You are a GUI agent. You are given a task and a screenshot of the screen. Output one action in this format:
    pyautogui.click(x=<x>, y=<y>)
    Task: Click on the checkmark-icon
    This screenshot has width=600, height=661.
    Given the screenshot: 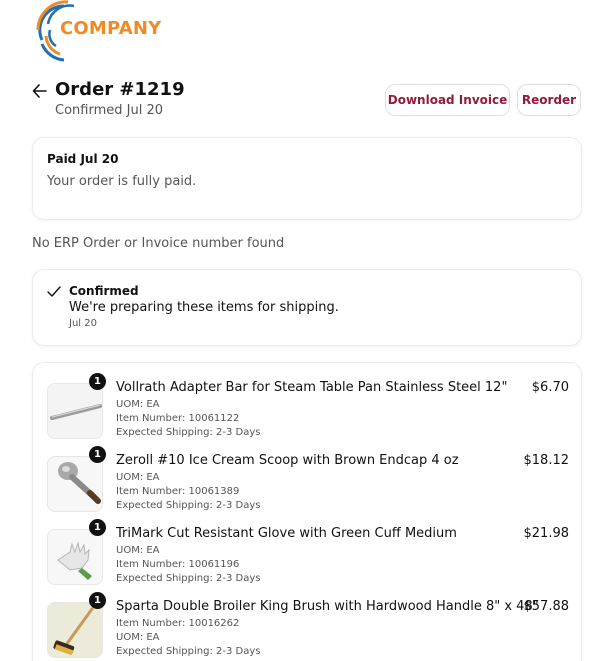 What is the action you would take?
    pyautogui.click(x=54, y=291)
    